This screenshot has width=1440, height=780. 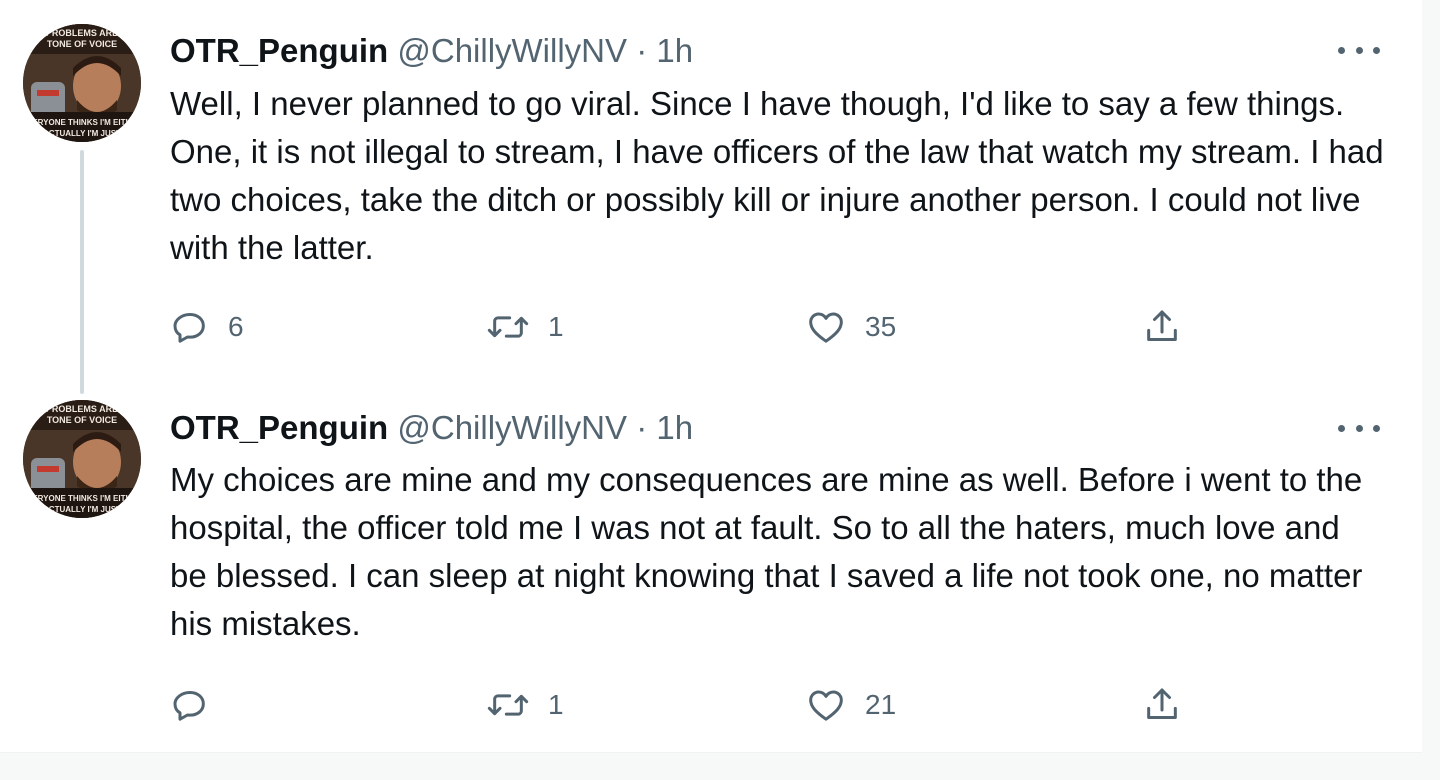 I want to click on like-button: 21, so click(x=850, y=705).